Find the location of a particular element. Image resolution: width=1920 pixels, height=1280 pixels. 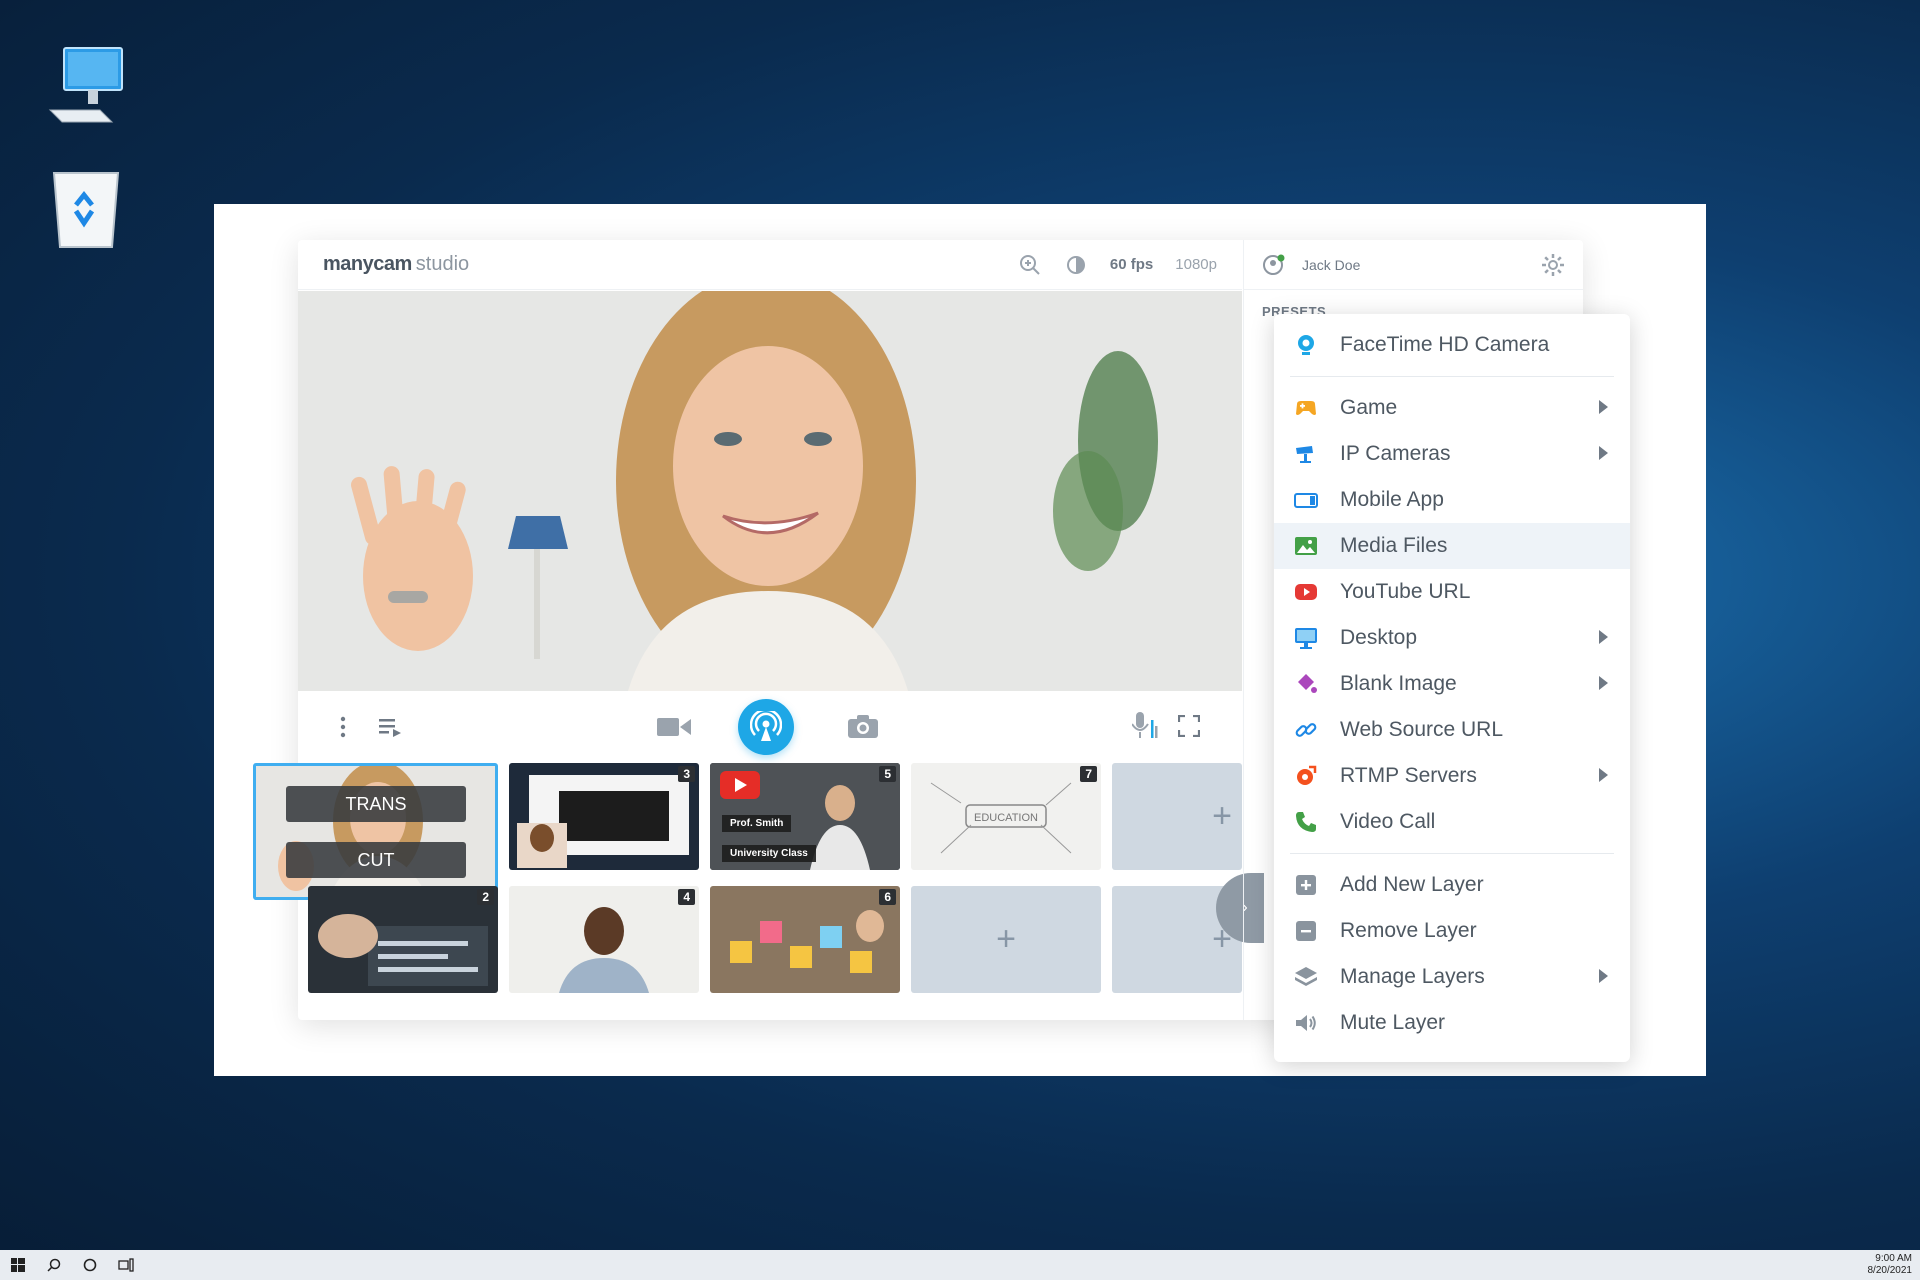

cortana-circle-icon is located at coordinates (90, 1265).